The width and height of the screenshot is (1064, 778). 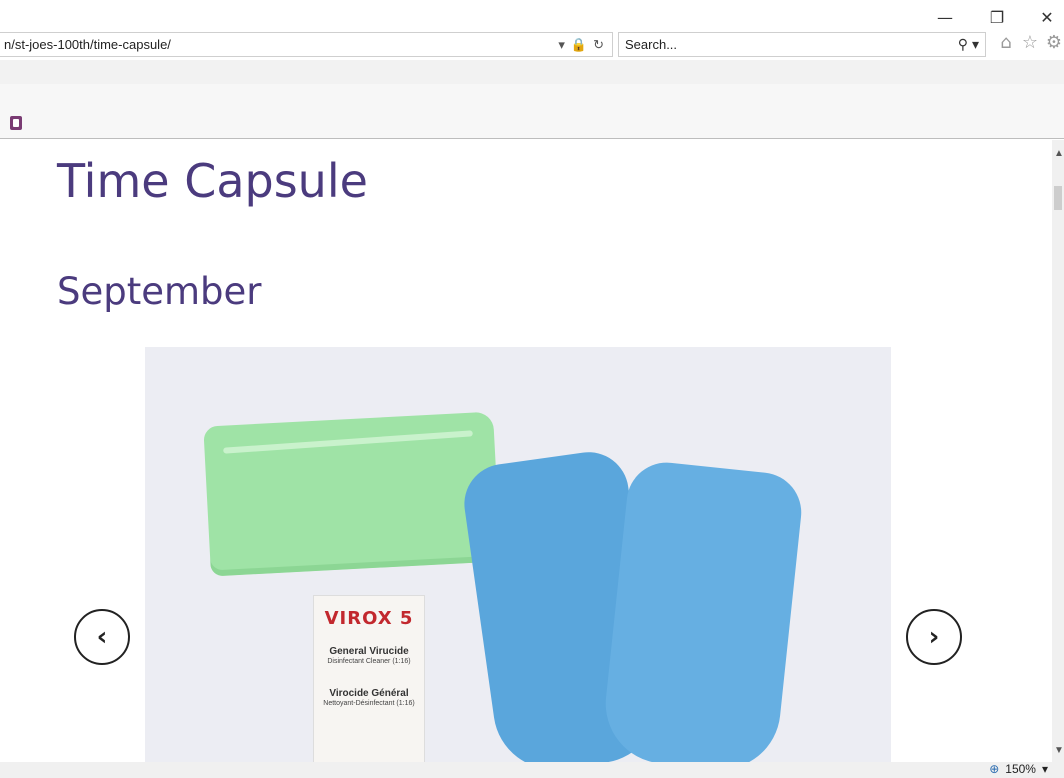 What do you see at coordinates (369, 651) in the screenshot?
I see `packet-text: General Virucide` at bounding box center [369, 651].